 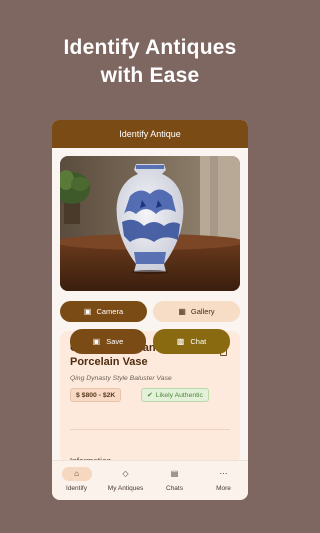 I want to click on tab-chats: ▤ Chats, so click(x=174, y=480).